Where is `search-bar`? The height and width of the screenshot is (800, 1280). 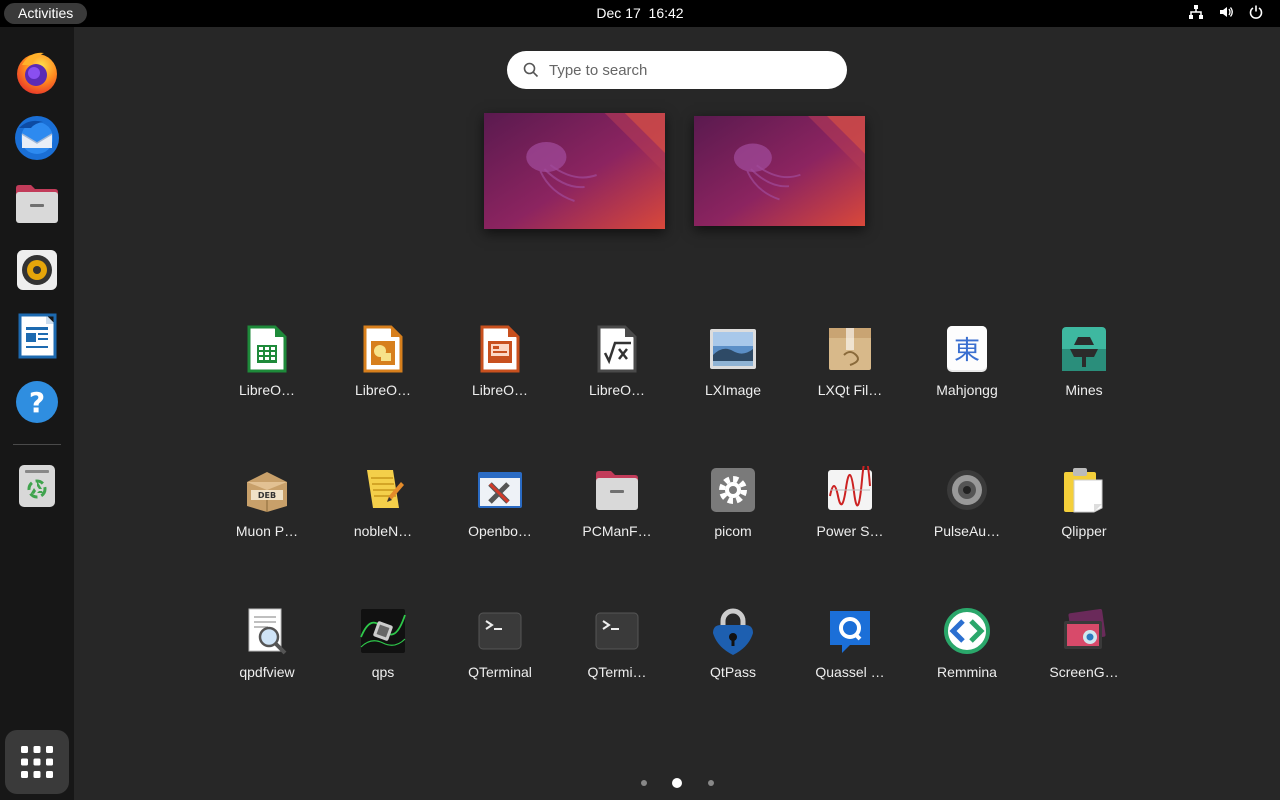 search-bar is located at coordinates (677, 70).